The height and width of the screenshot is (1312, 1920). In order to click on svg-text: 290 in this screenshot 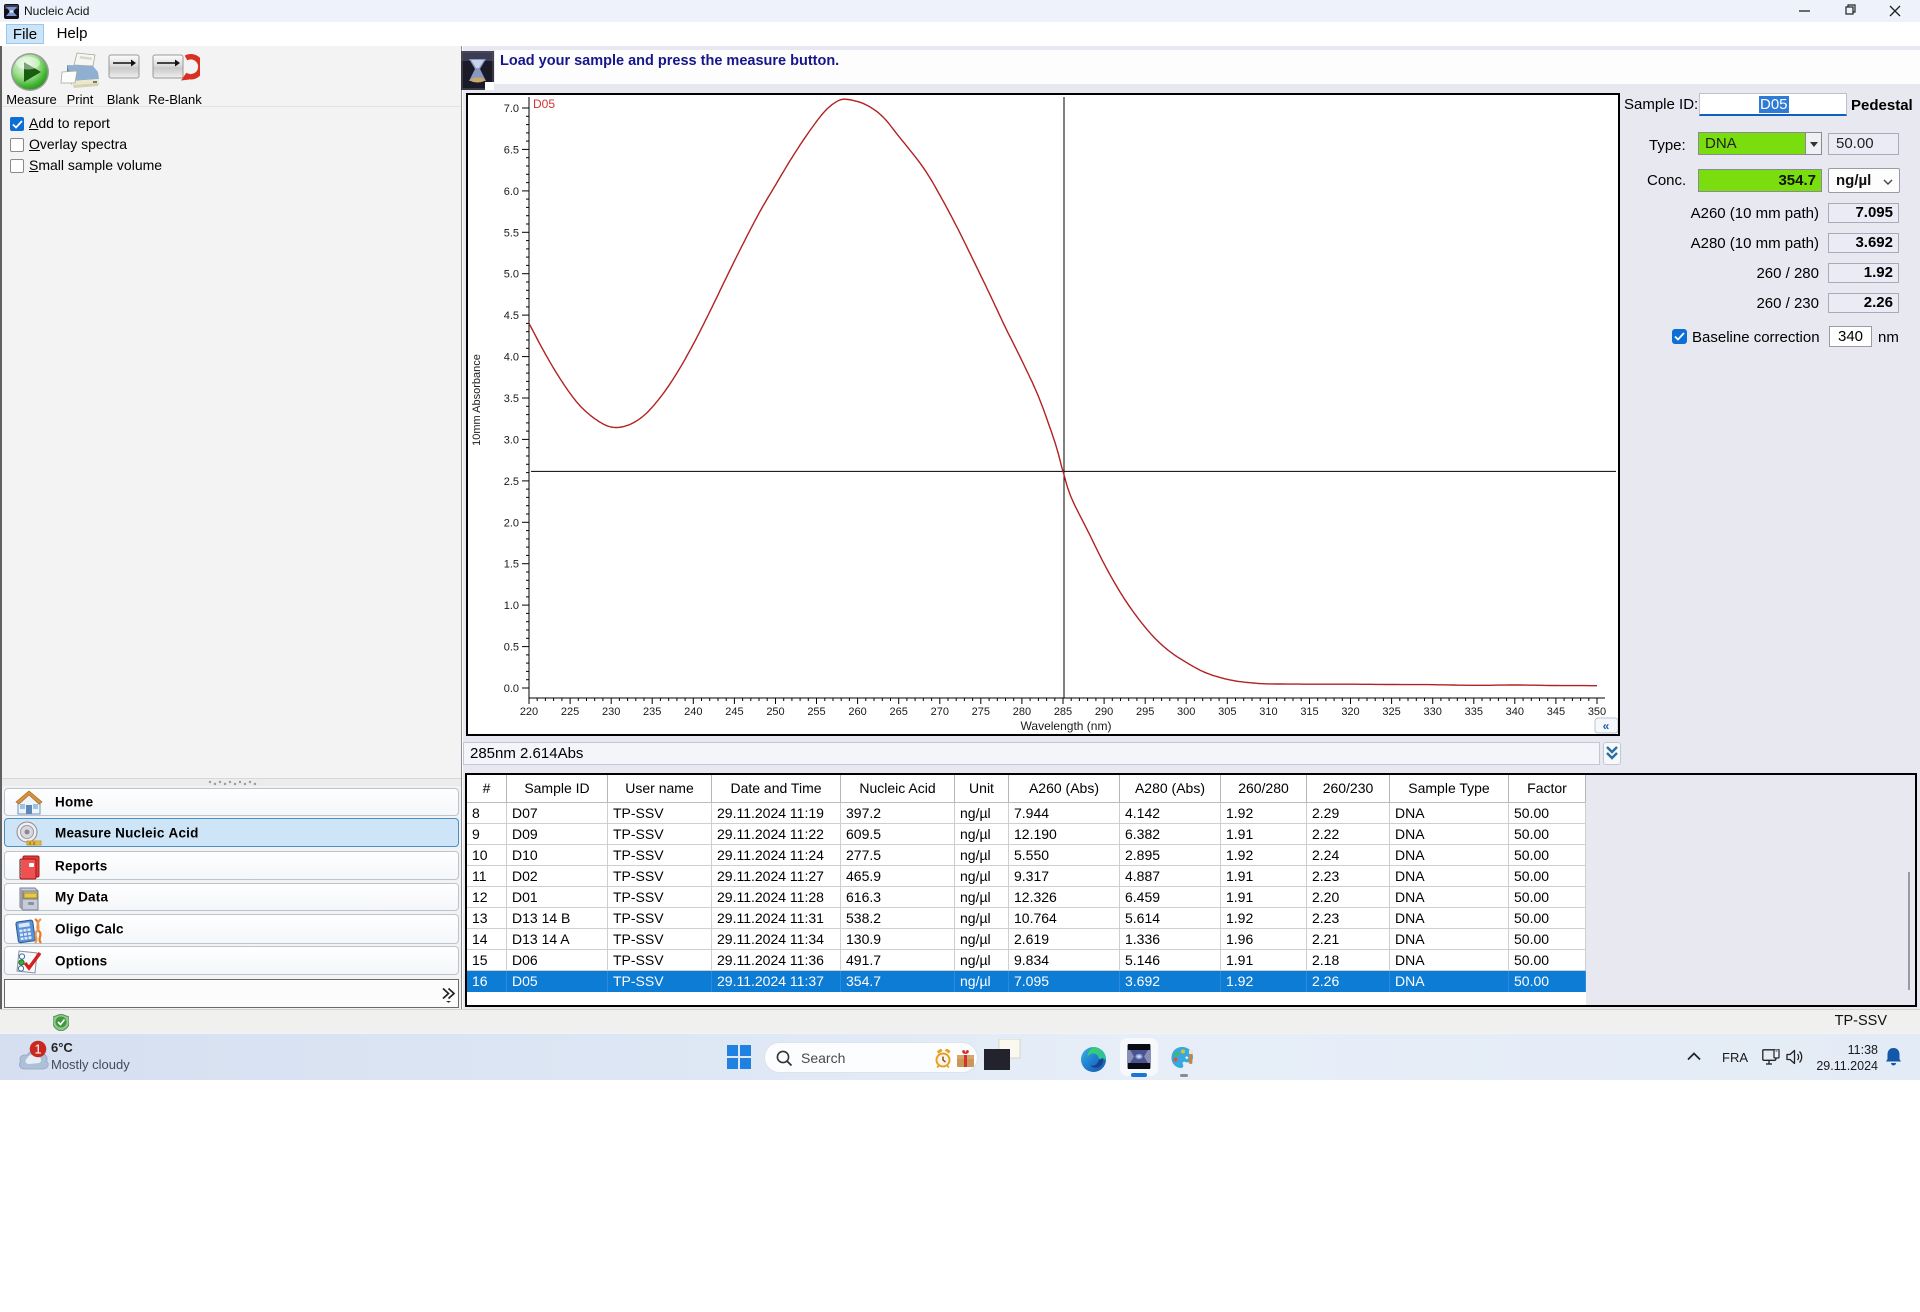, I will do `click(1104, 712)`.